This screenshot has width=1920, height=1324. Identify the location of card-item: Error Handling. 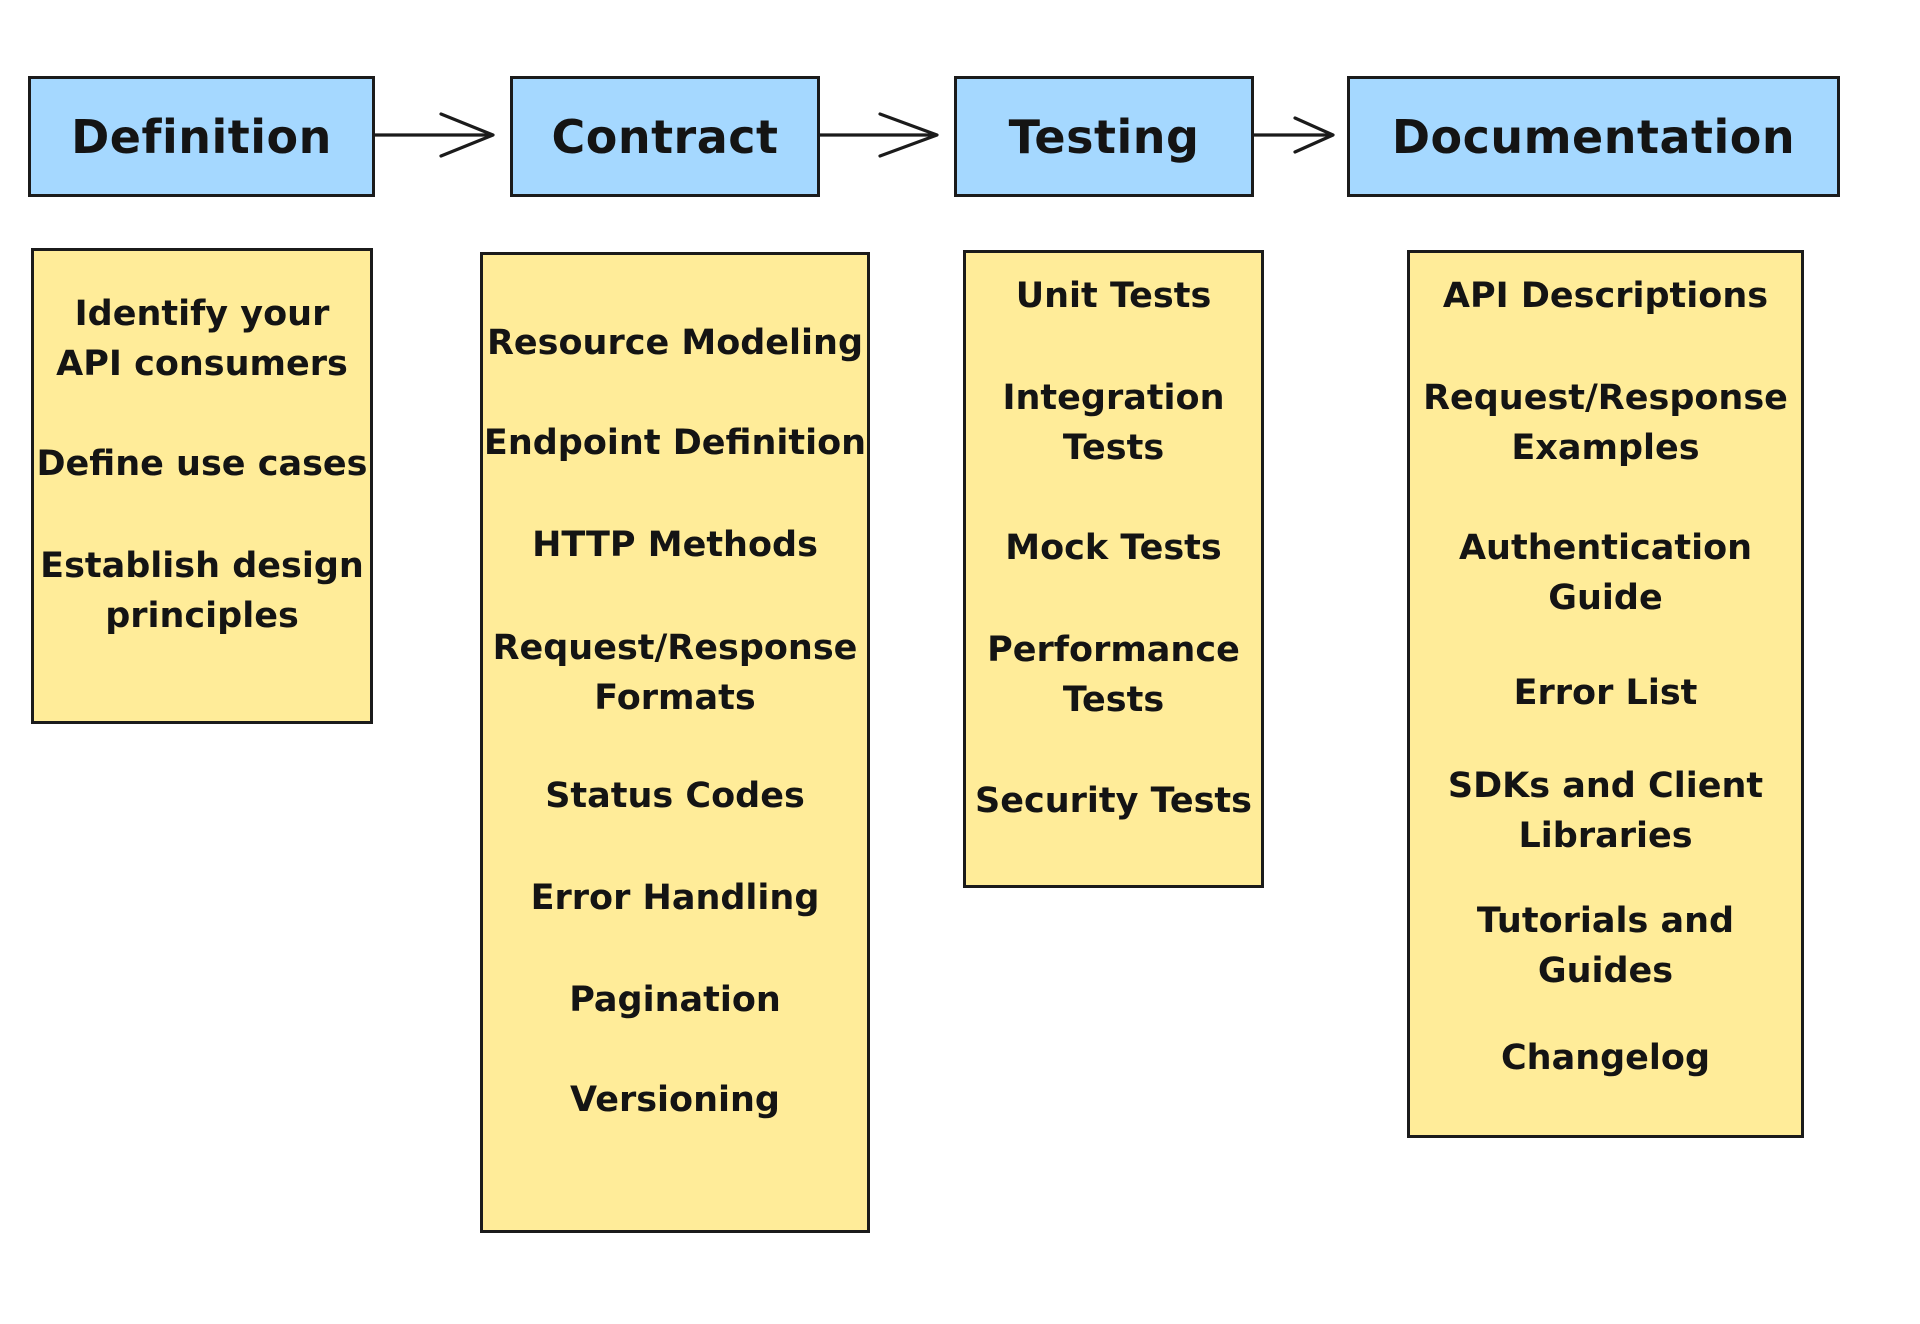
(675, 898).